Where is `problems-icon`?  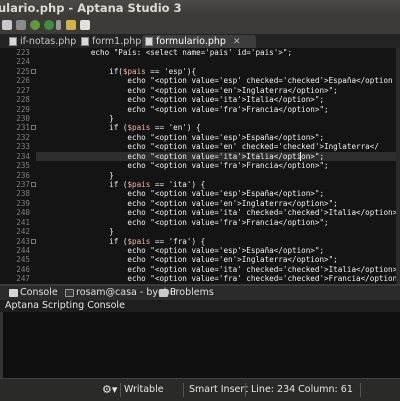 problems-icon is located at coordinates (163, 293).